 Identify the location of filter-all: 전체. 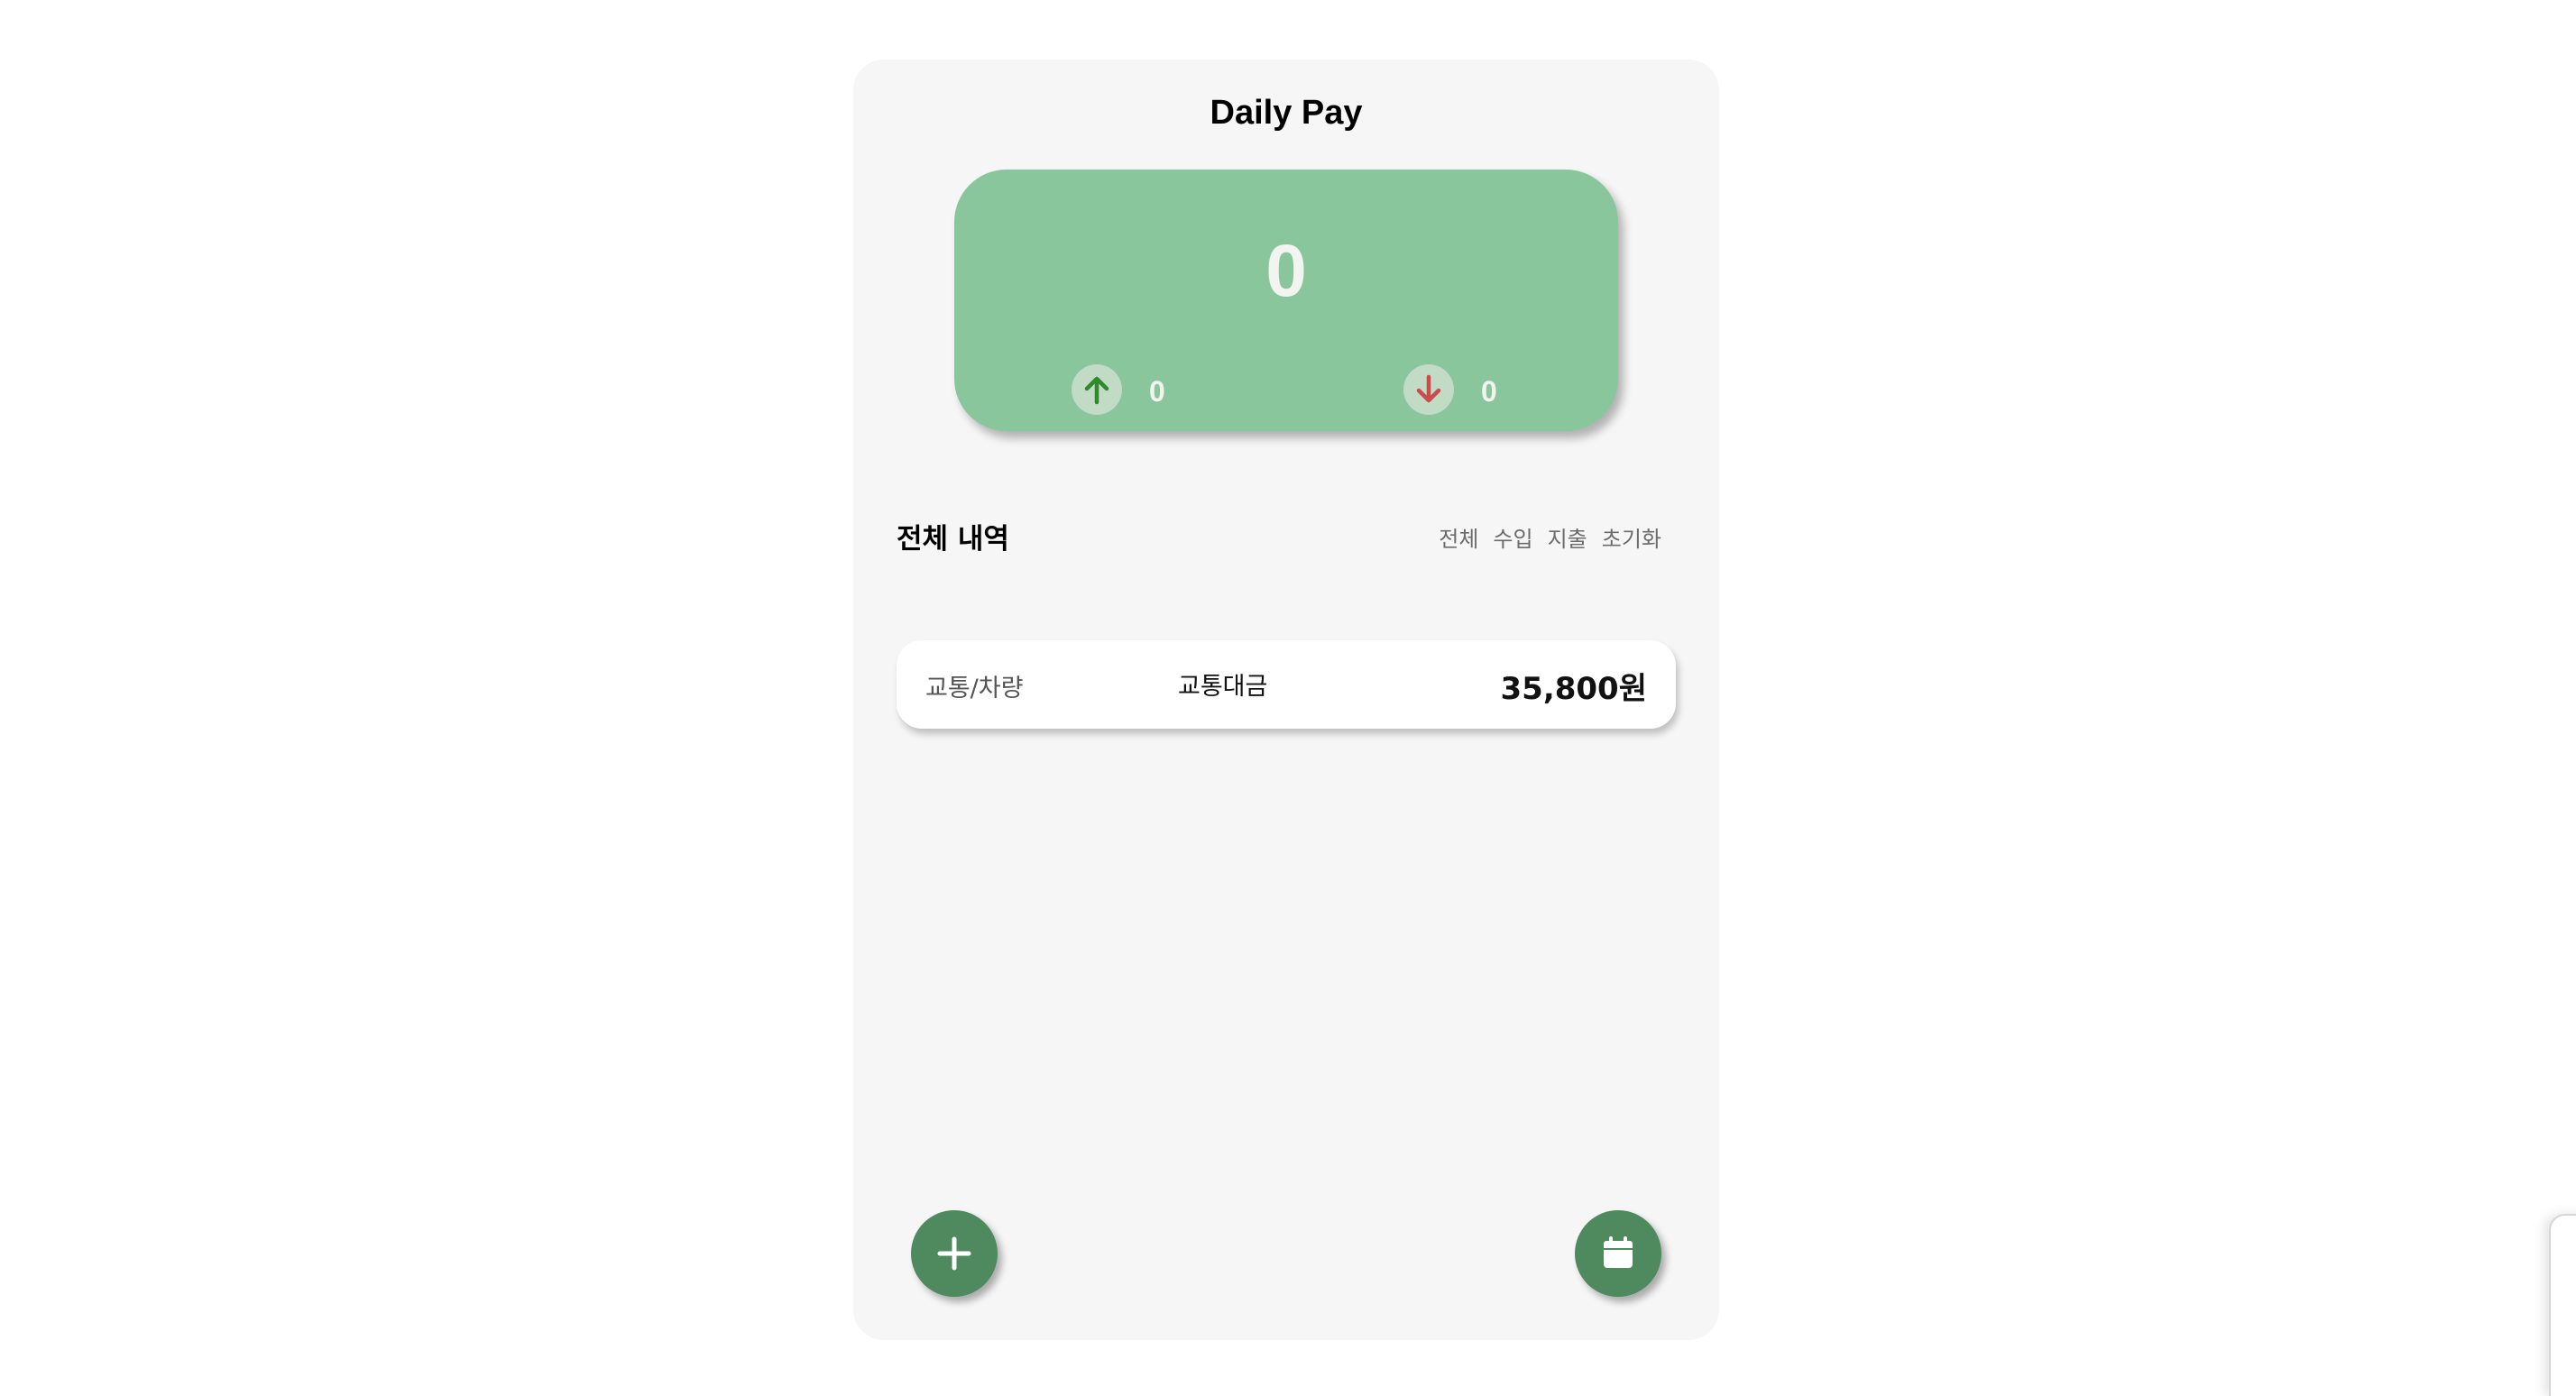
(1458, 537).